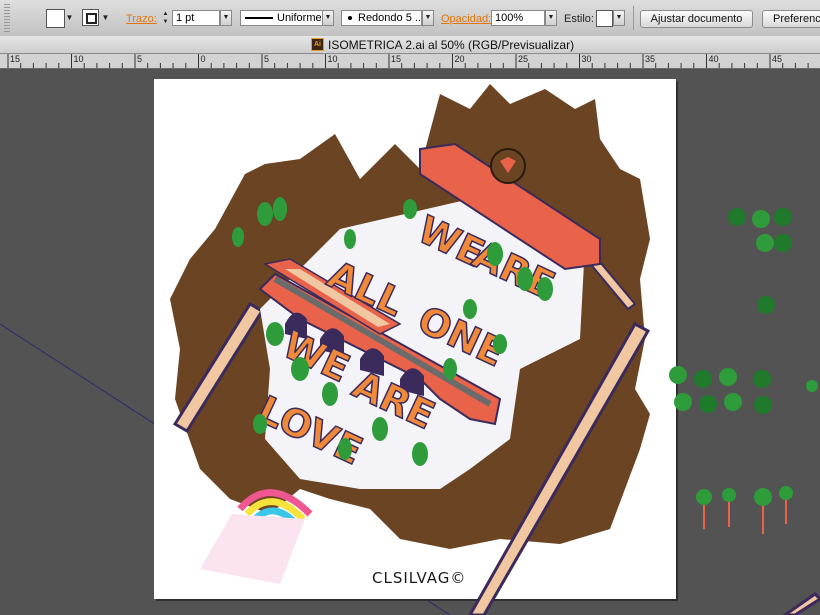 Image resolution: width=820 pixels, height=615 pixels. I want to click on style-dropdown: ▼, so click(619, 18).